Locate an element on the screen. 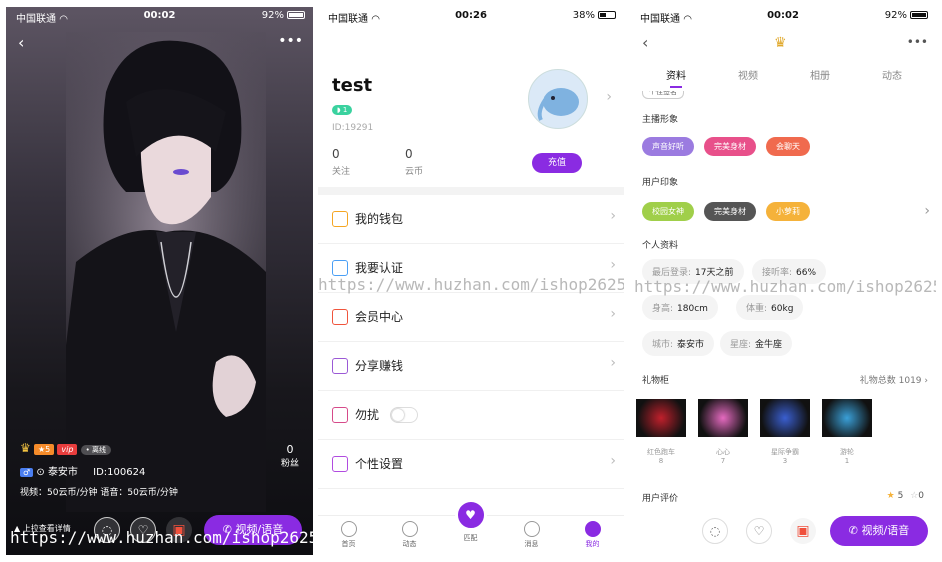 The image size is (942, 562). review-title: 用户评价 is located at coordinates (660, 499).